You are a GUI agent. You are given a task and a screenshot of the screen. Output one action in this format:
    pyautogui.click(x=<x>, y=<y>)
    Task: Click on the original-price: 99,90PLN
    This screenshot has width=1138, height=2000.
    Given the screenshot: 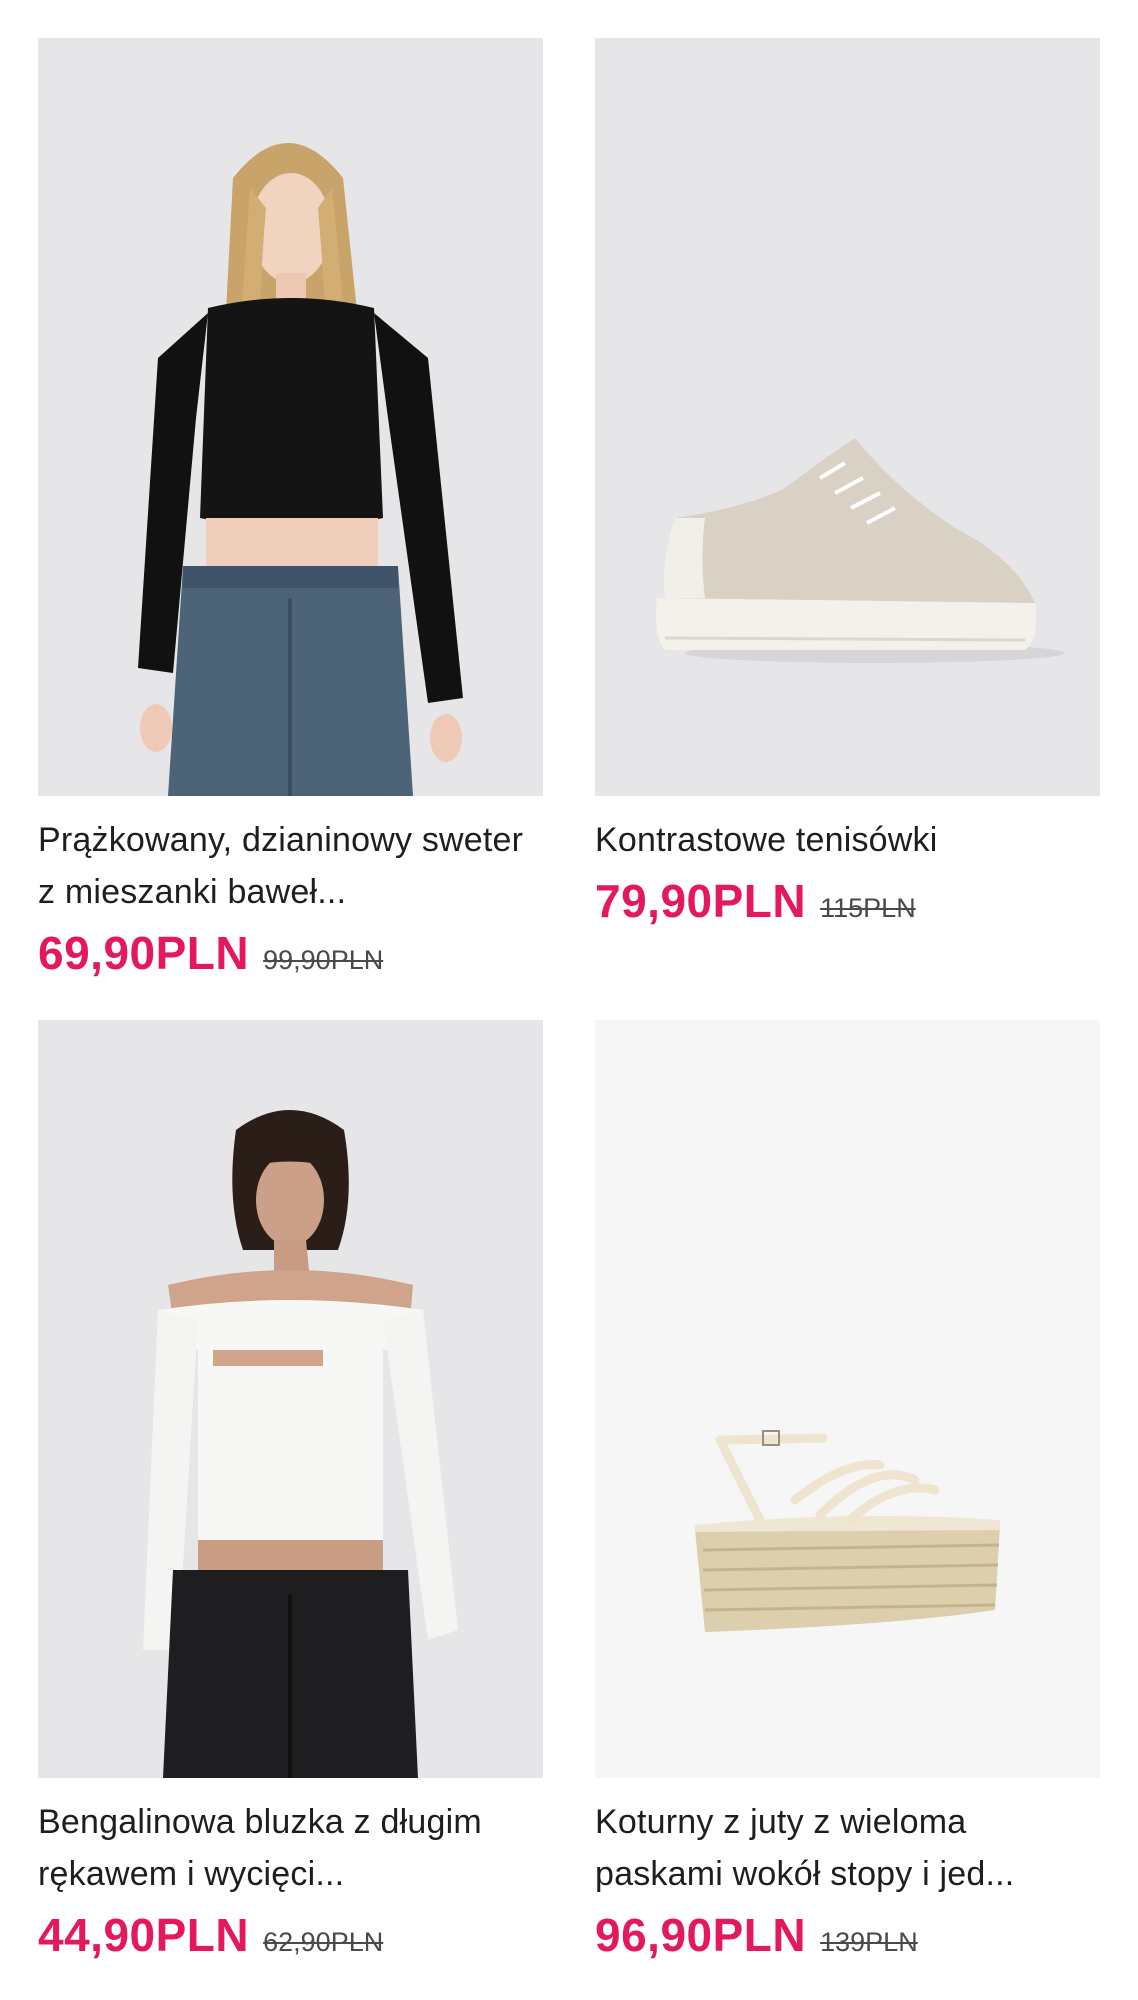 What is the action you would take?
    pyautogui.click(x=323, y=960)
    